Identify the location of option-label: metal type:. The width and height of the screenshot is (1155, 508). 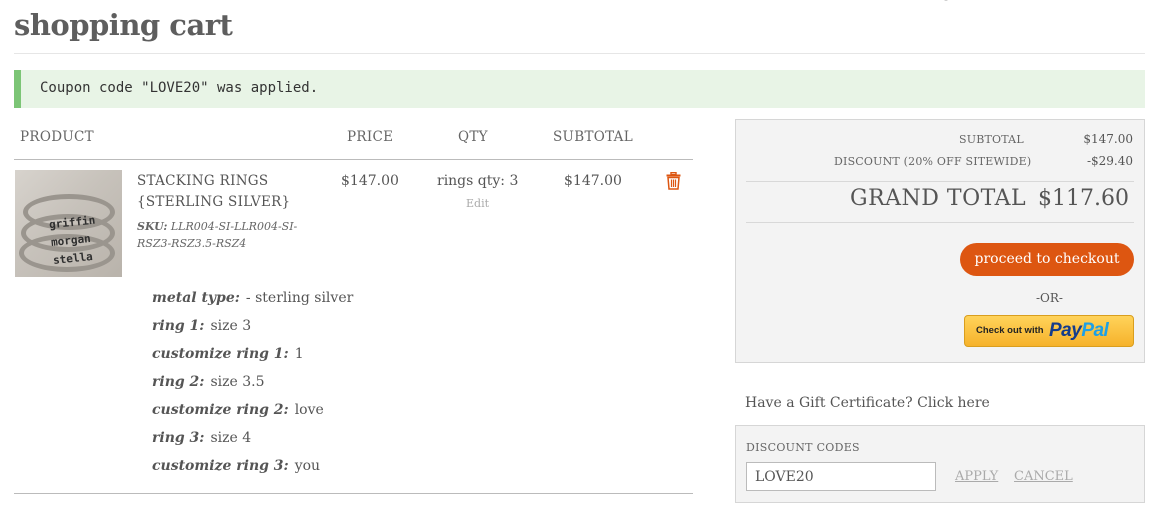
(196, 298).